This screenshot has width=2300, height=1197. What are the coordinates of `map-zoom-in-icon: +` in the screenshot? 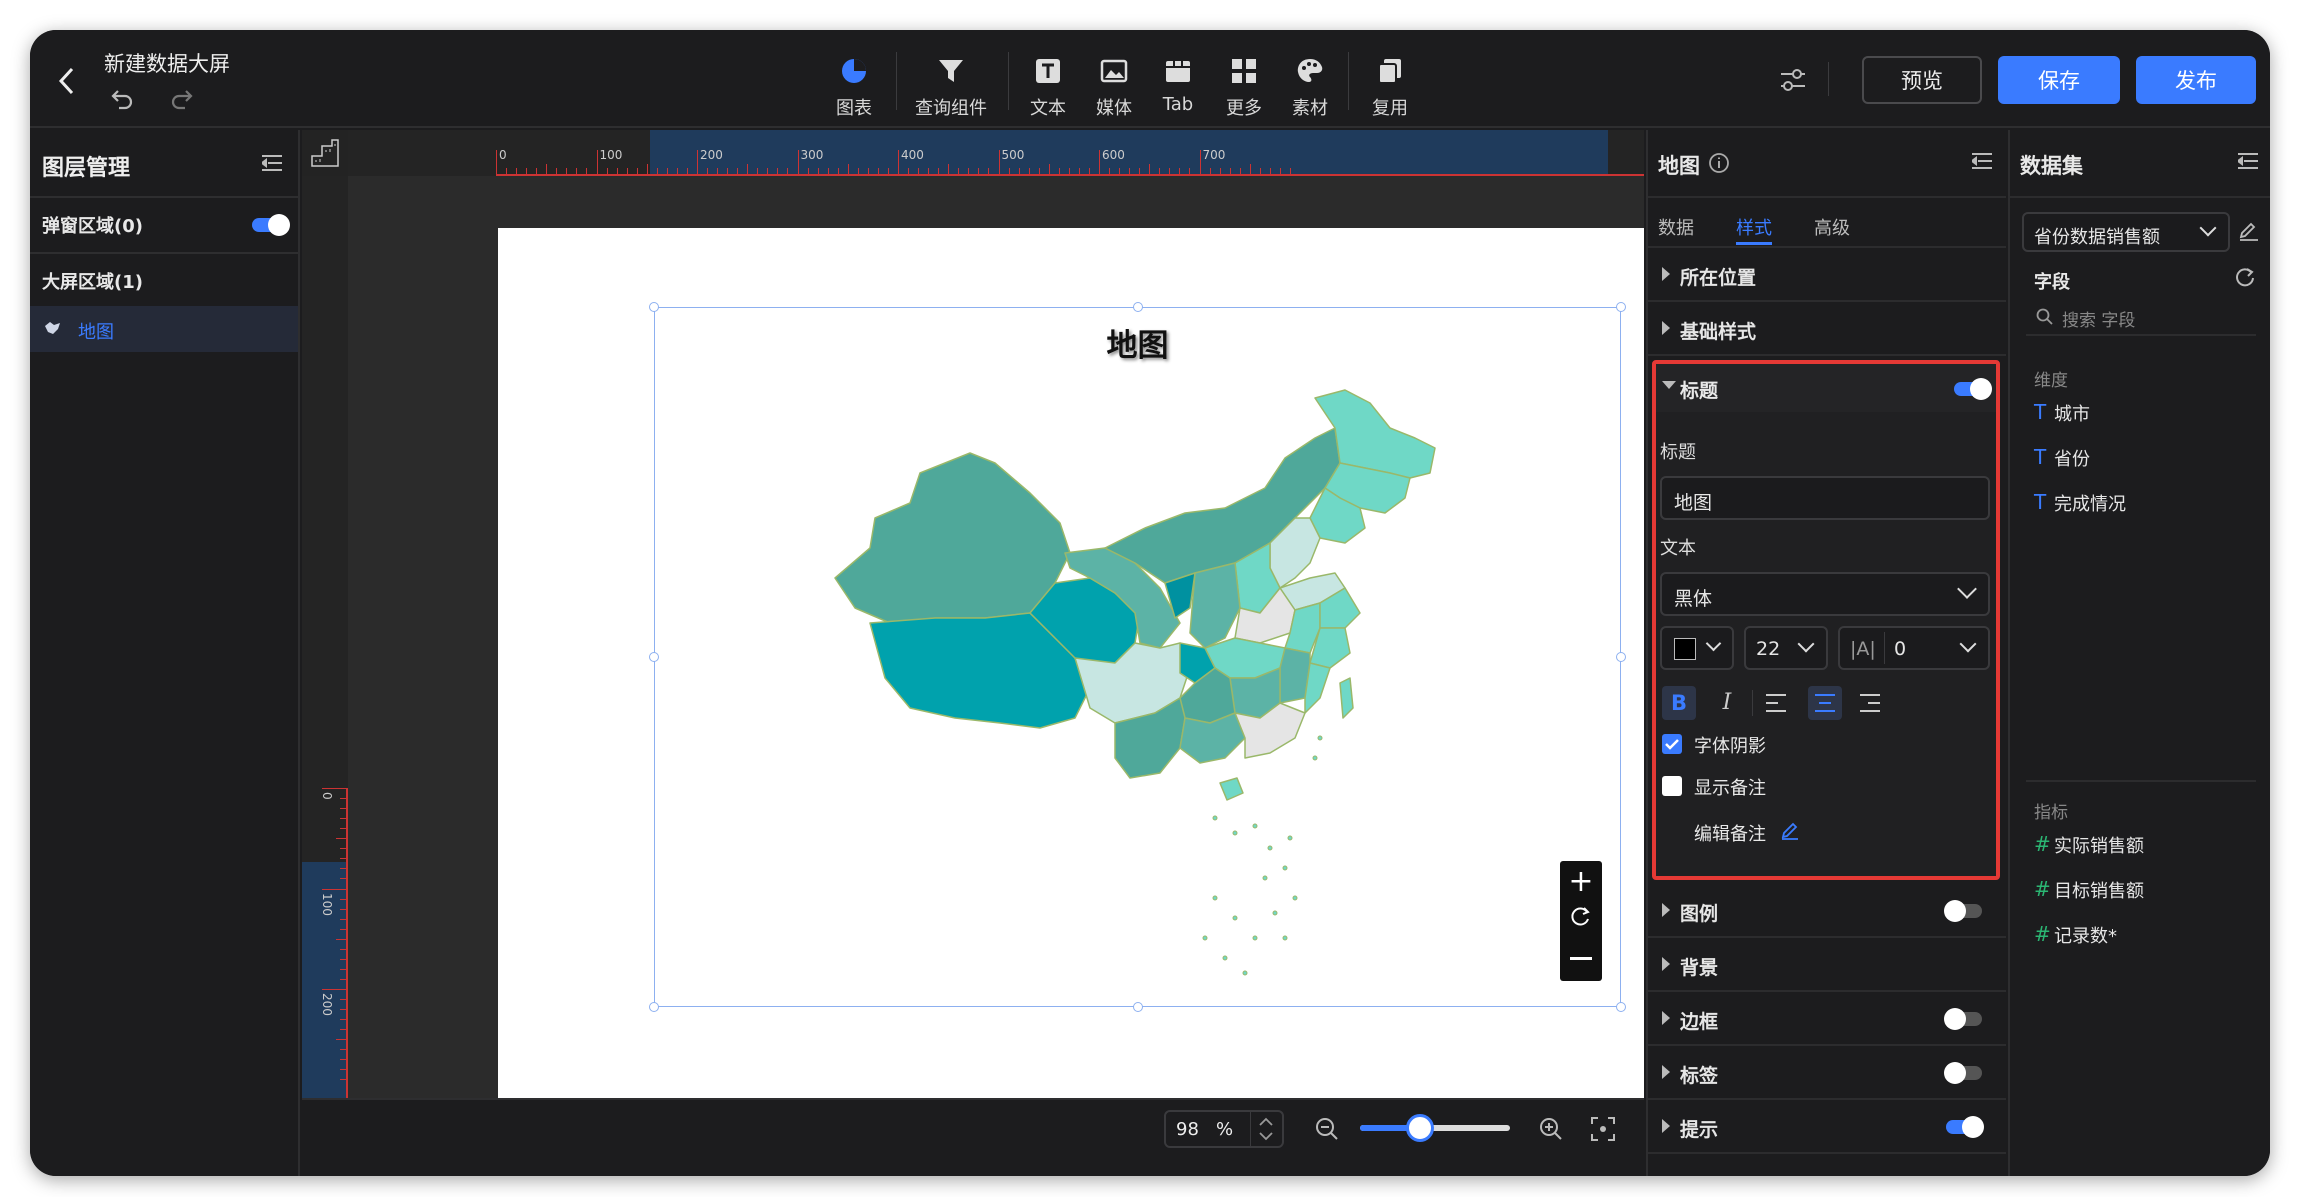 It's located at (1581, 882).